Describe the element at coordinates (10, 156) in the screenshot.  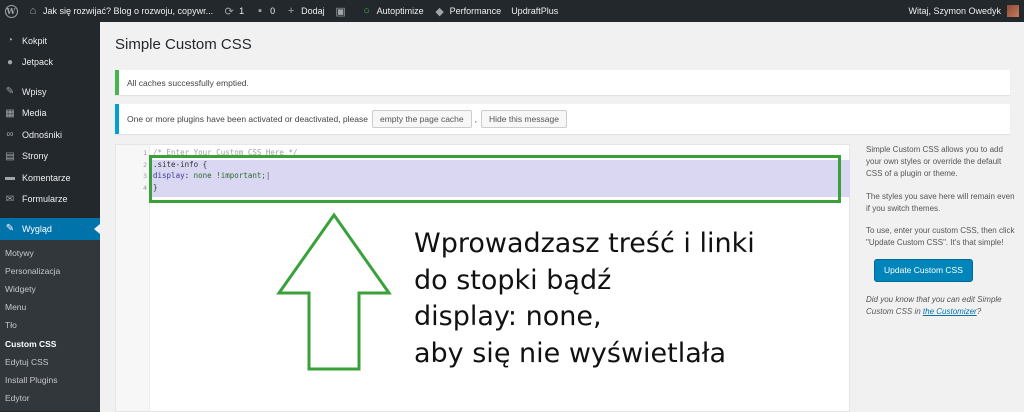
I see `pages-icon: ▤` at that location.